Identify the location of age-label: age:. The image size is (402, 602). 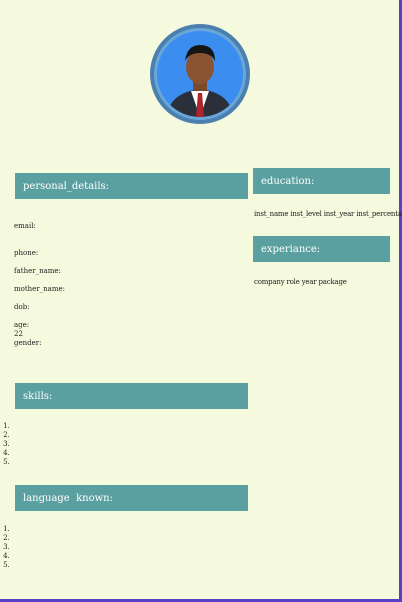
(22, 325).